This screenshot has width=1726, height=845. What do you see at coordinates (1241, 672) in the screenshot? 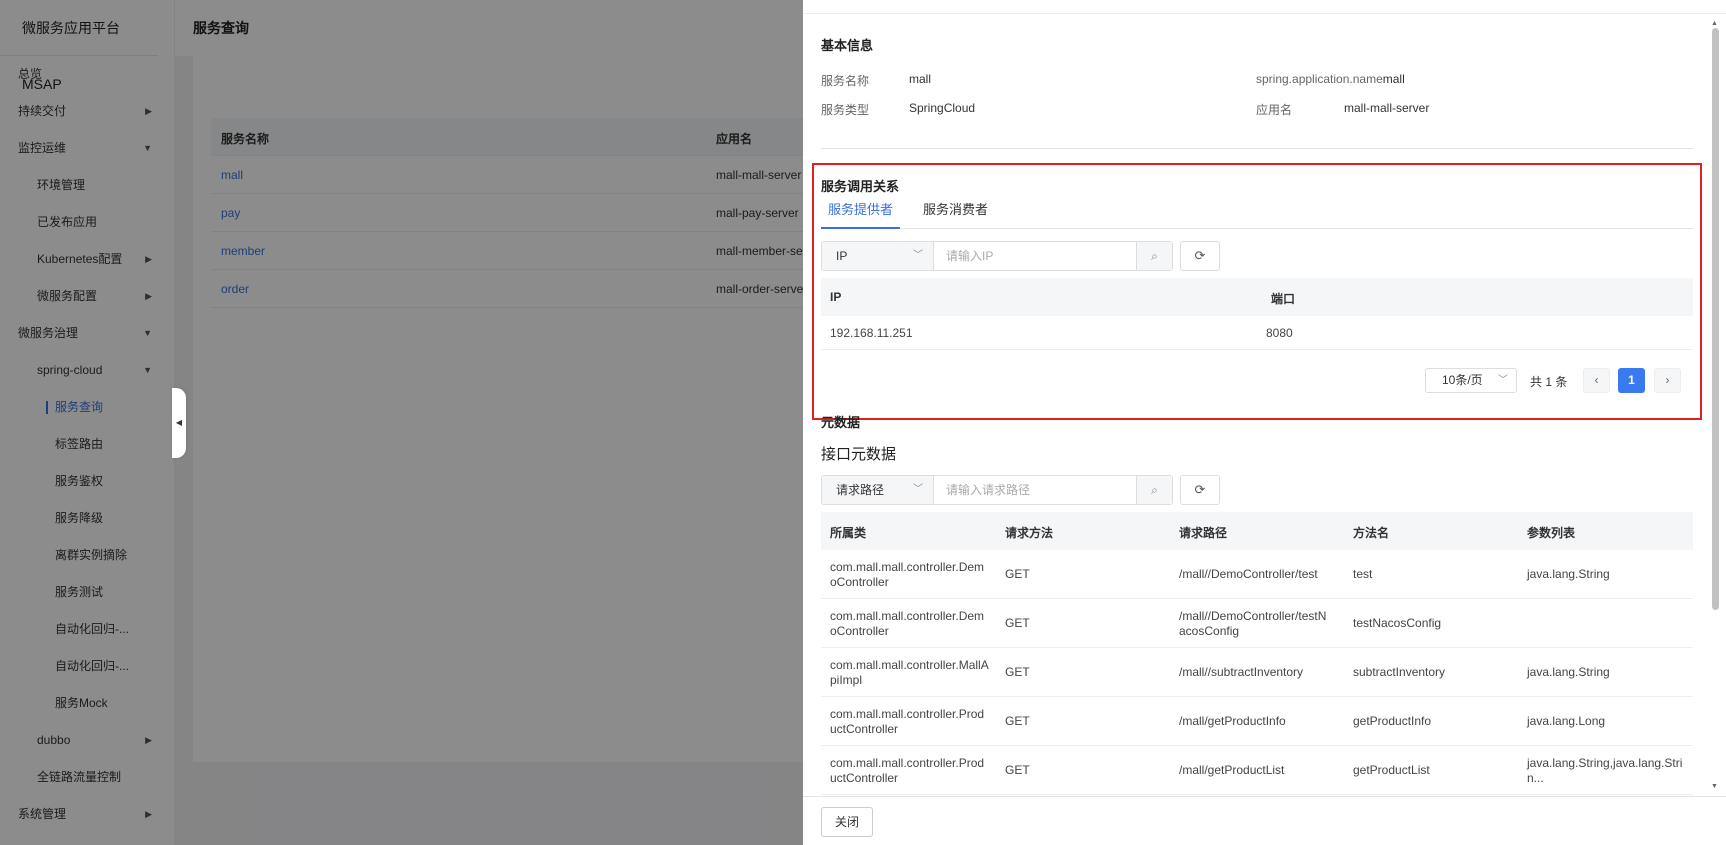
I see `path-cell: /mall//subtractInventory` at bounding box center [1241, 672].